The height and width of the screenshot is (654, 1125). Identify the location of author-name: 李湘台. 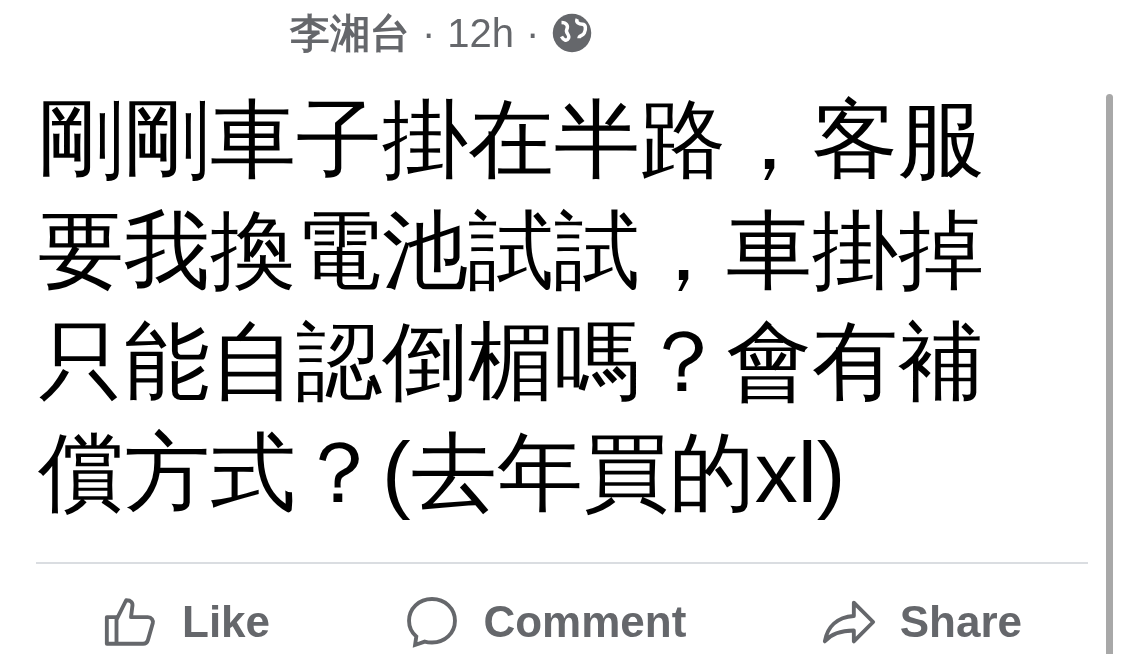
(350, 33).